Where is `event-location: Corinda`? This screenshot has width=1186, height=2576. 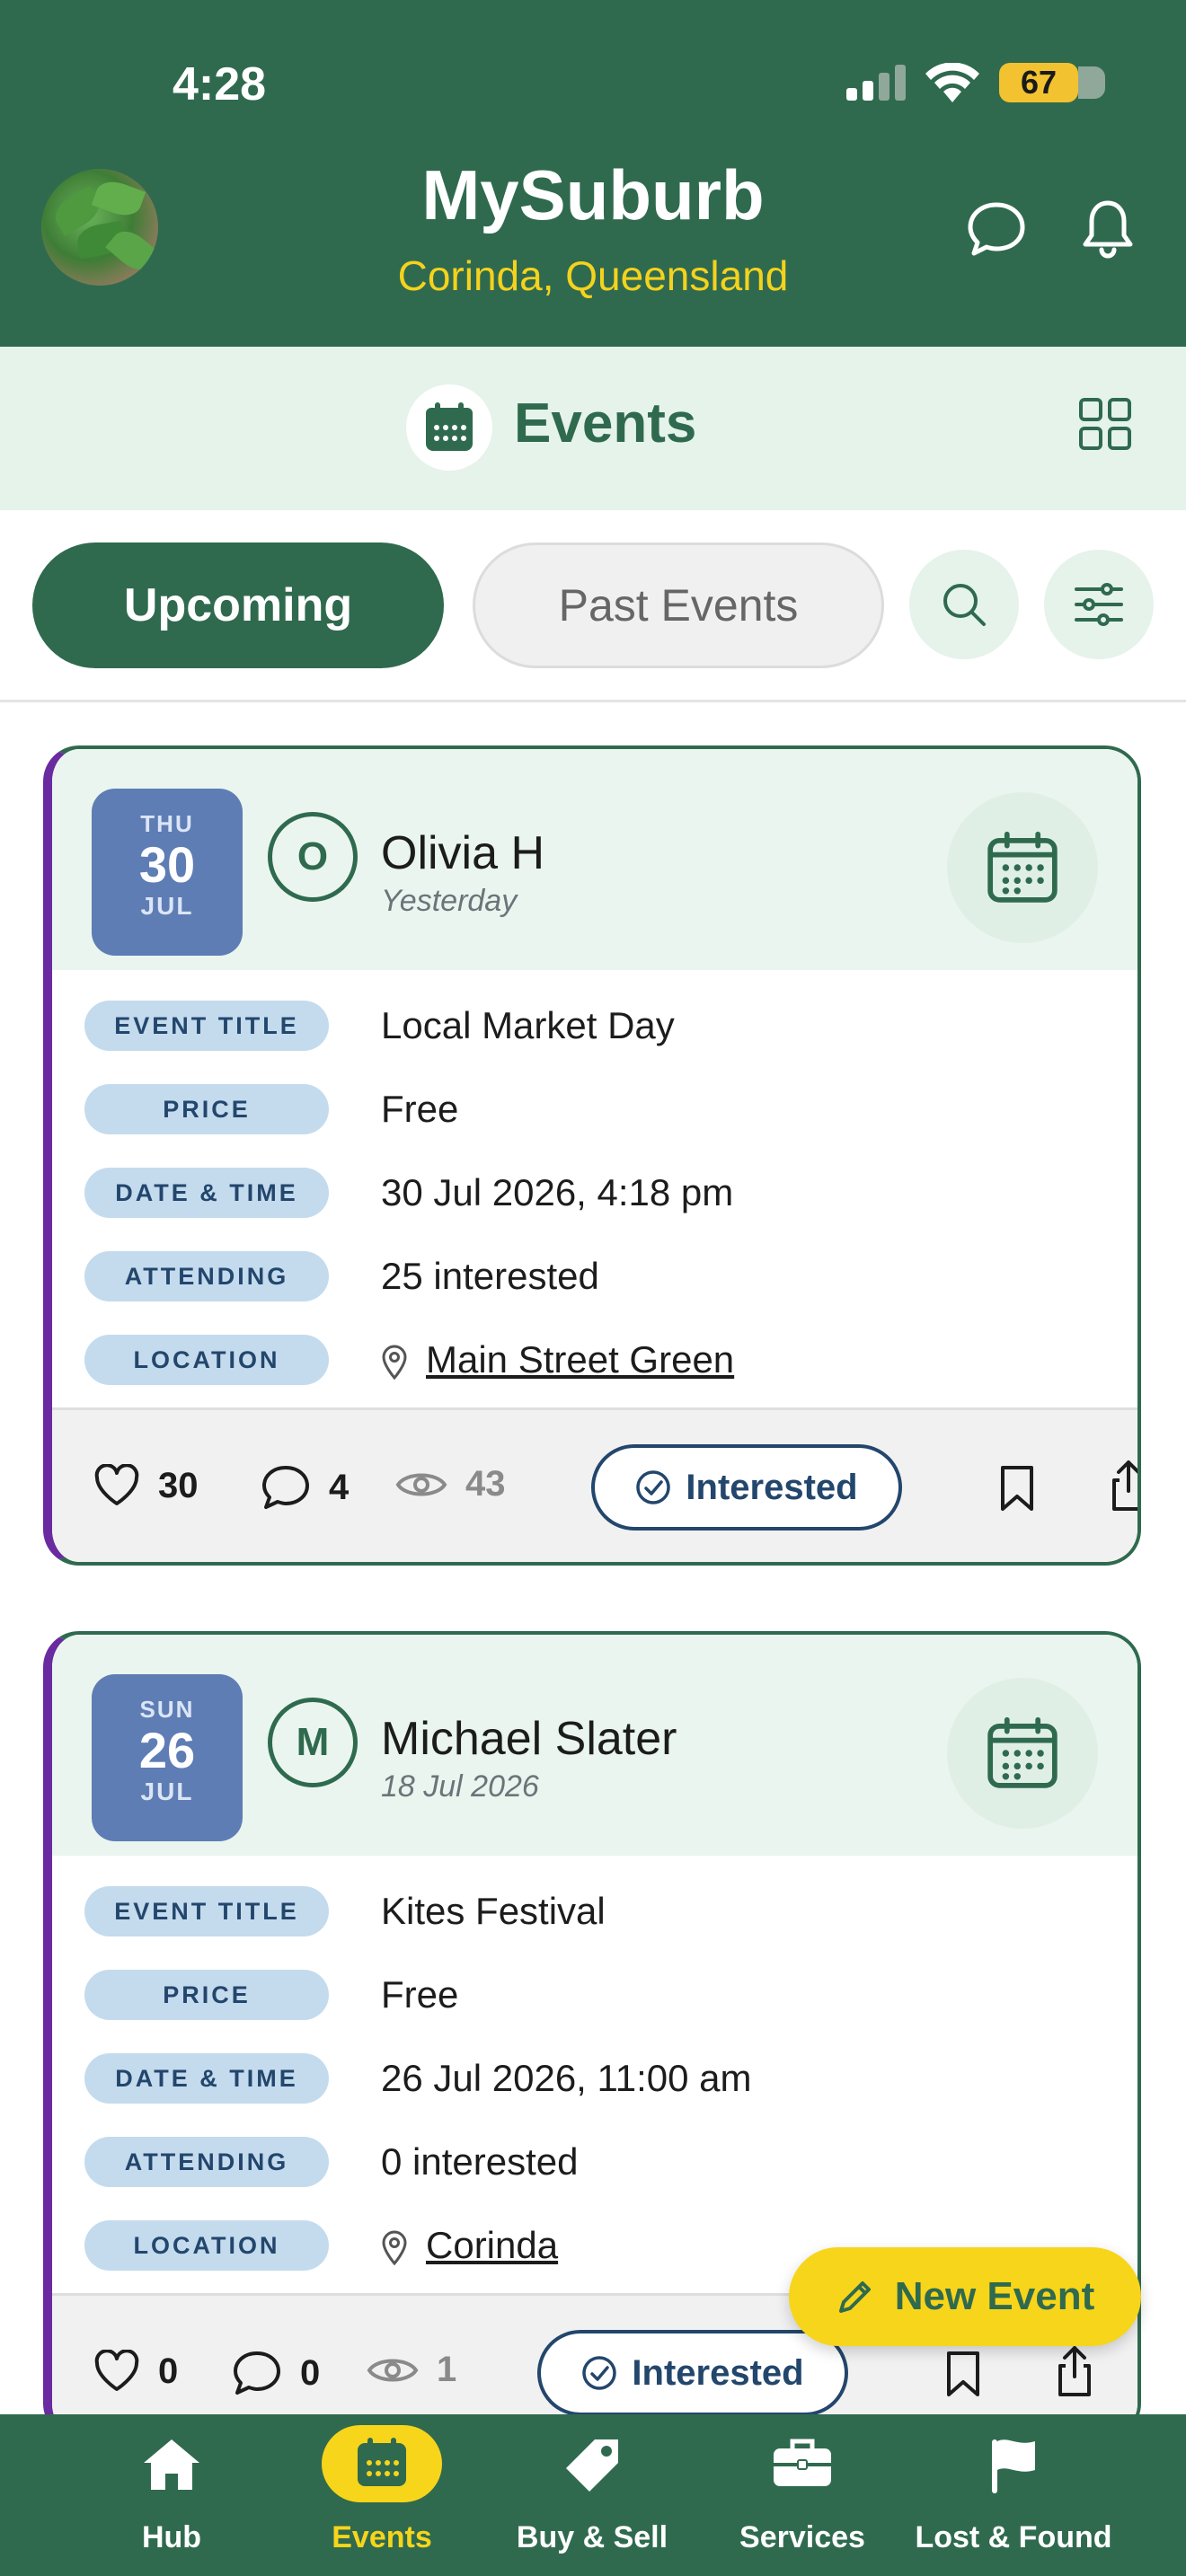 event-location: Corinda is located at coordinates (470, 2245).